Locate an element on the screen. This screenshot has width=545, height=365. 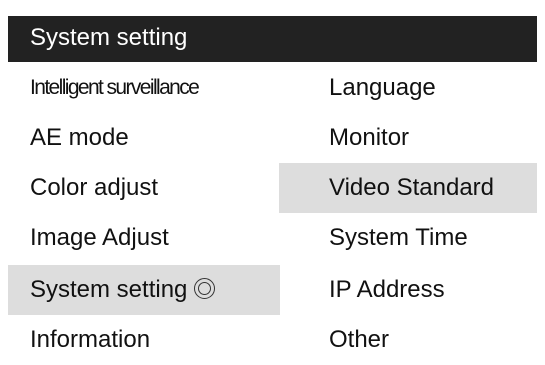
menu-item-intelligent-surveillance: Intelligent surveillance is located at coordinates (144, 88).